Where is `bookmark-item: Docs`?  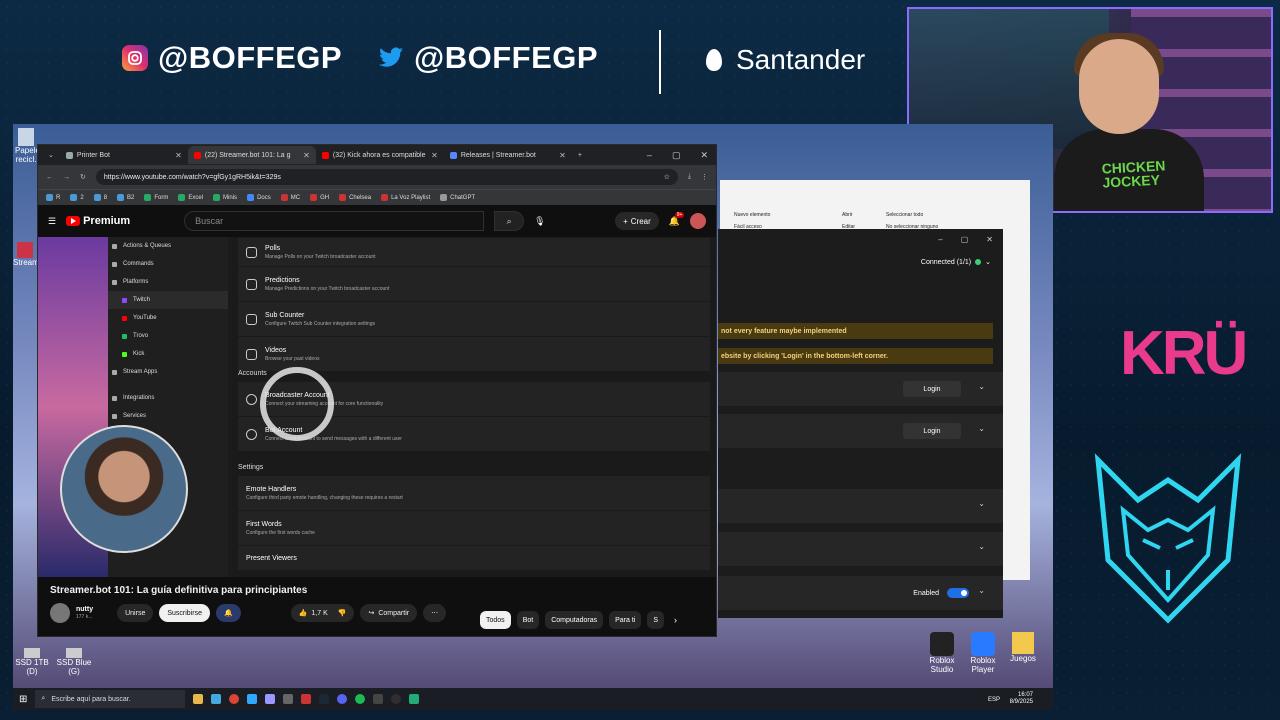 bookmark-item: Docs is located at coordinates (259, 197).